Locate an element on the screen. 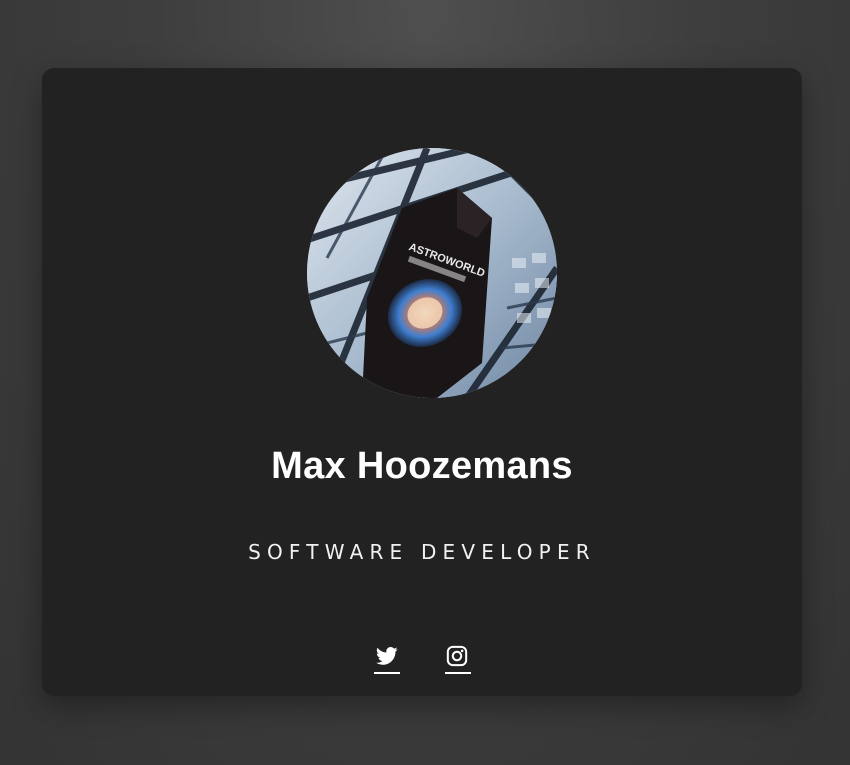 The height and width of the screenshot is (765, 850). twitter-link is located at coordinates (387, 659).